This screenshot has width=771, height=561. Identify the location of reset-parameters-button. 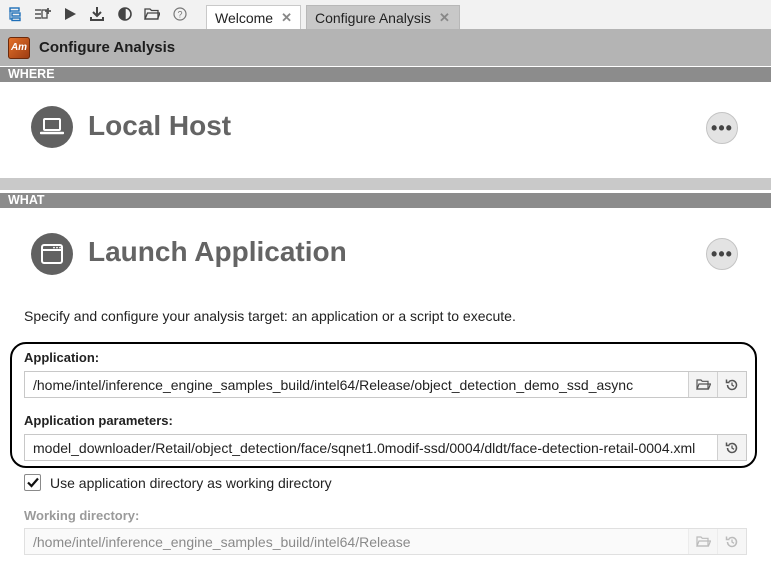
(731, 447).